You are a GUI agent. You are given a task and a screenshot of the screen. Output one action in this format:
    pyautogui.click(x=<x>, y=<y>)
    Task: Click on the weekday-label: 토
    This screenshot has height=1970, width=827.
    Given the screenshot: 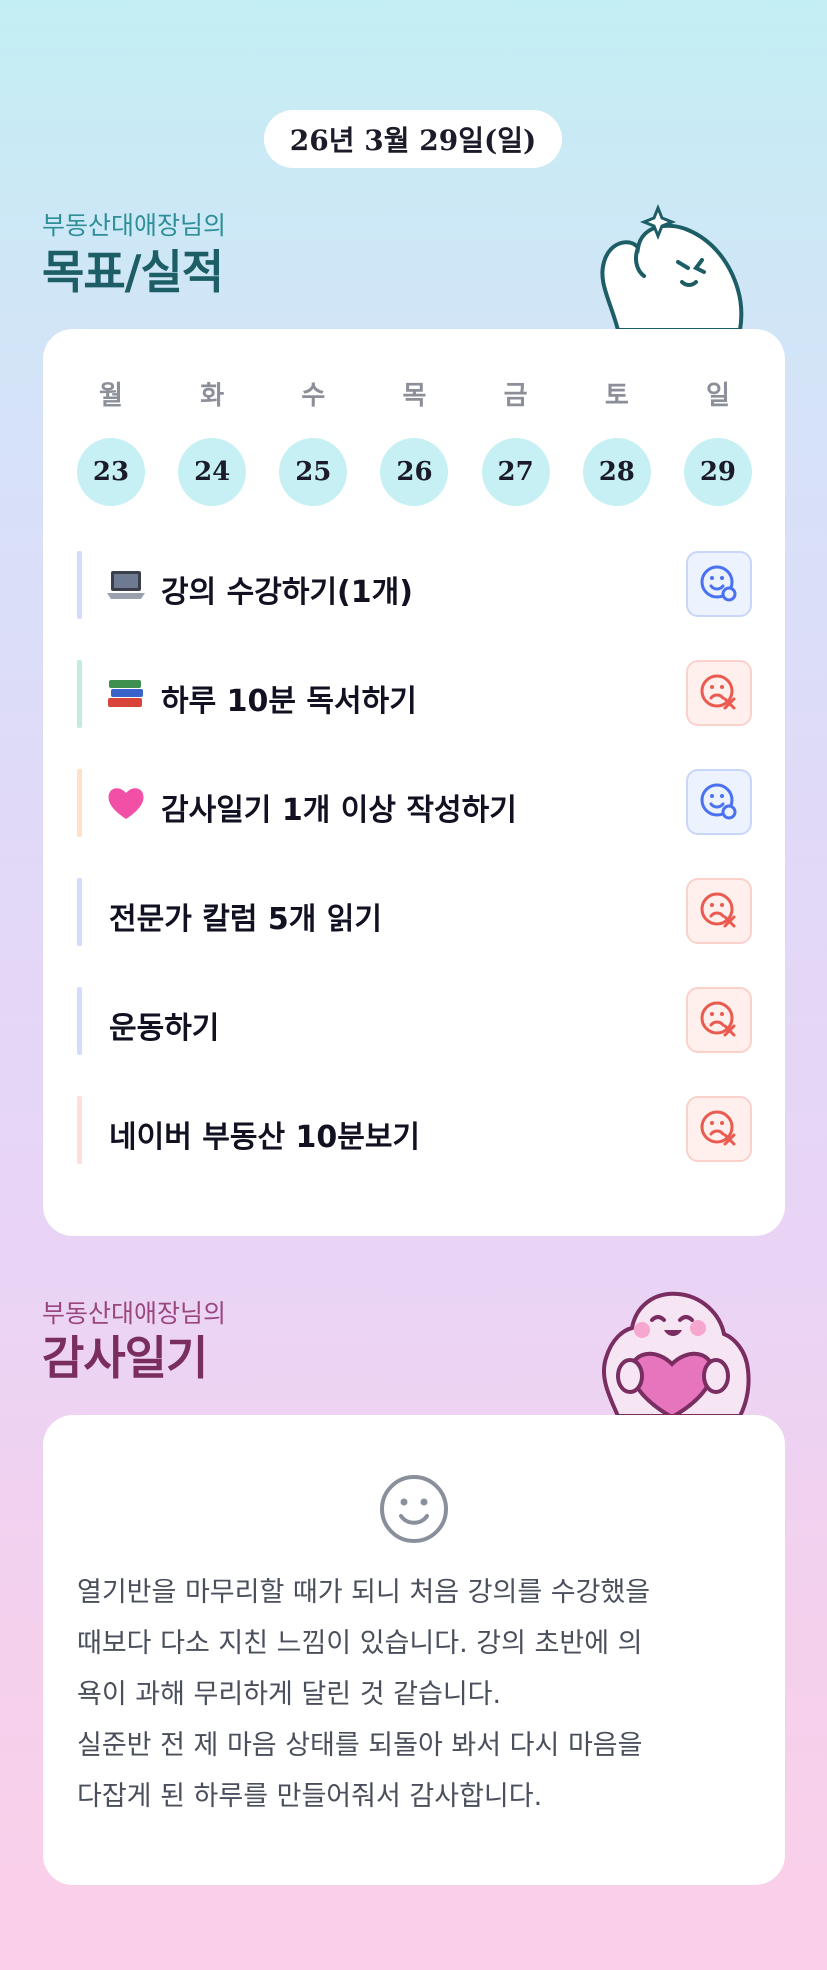 What is the action you would take?
    pyautogui.click(x=616, y=396)
    